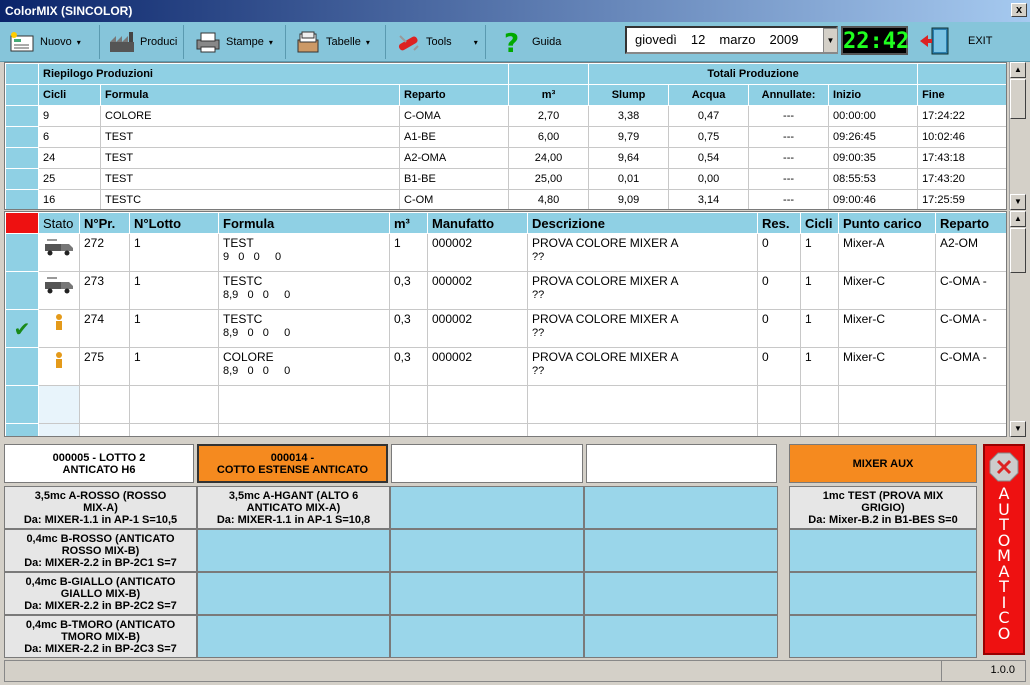  I want to click on date-month: marzo, so click(737, 39).